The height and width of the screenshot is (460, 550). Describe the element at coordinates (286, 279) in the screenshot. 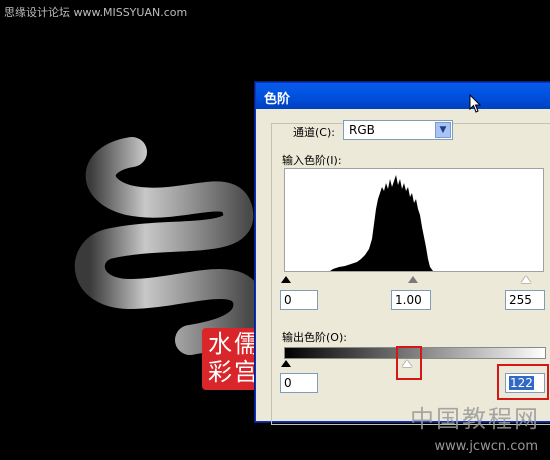

I see `input-black-slider-handle-icon` at that location.